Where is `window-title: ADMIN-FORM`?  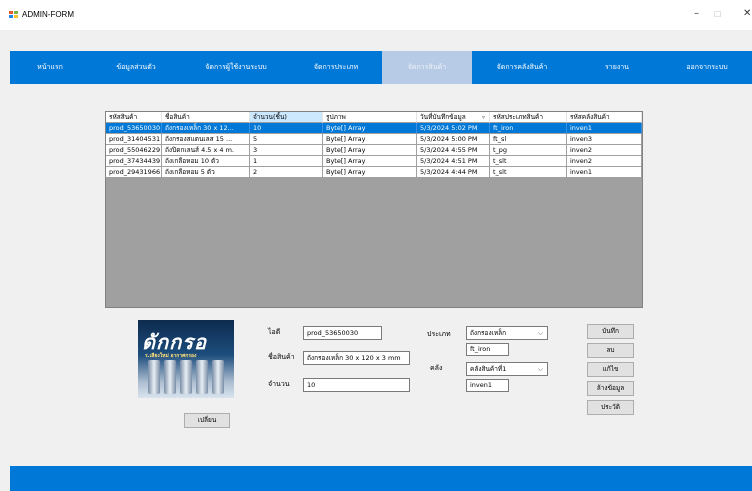 window-title: ADMIN-FORM is located at coordinates (48, 14).